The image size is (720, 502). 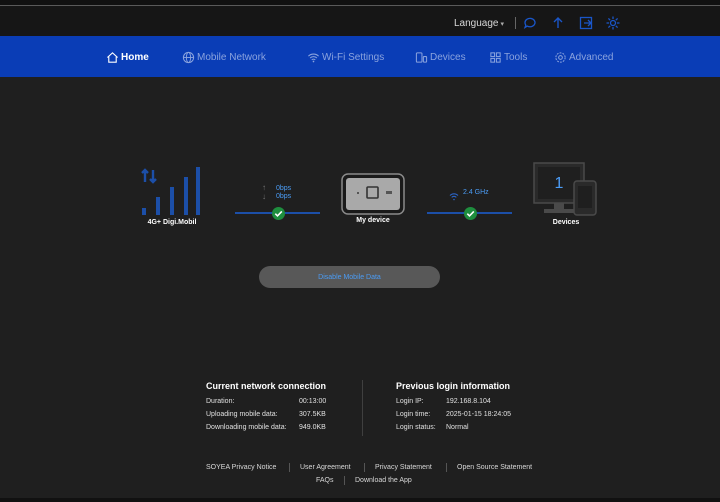 I want to click on nav-devices-label: Devices, so click(x=448, y=57).